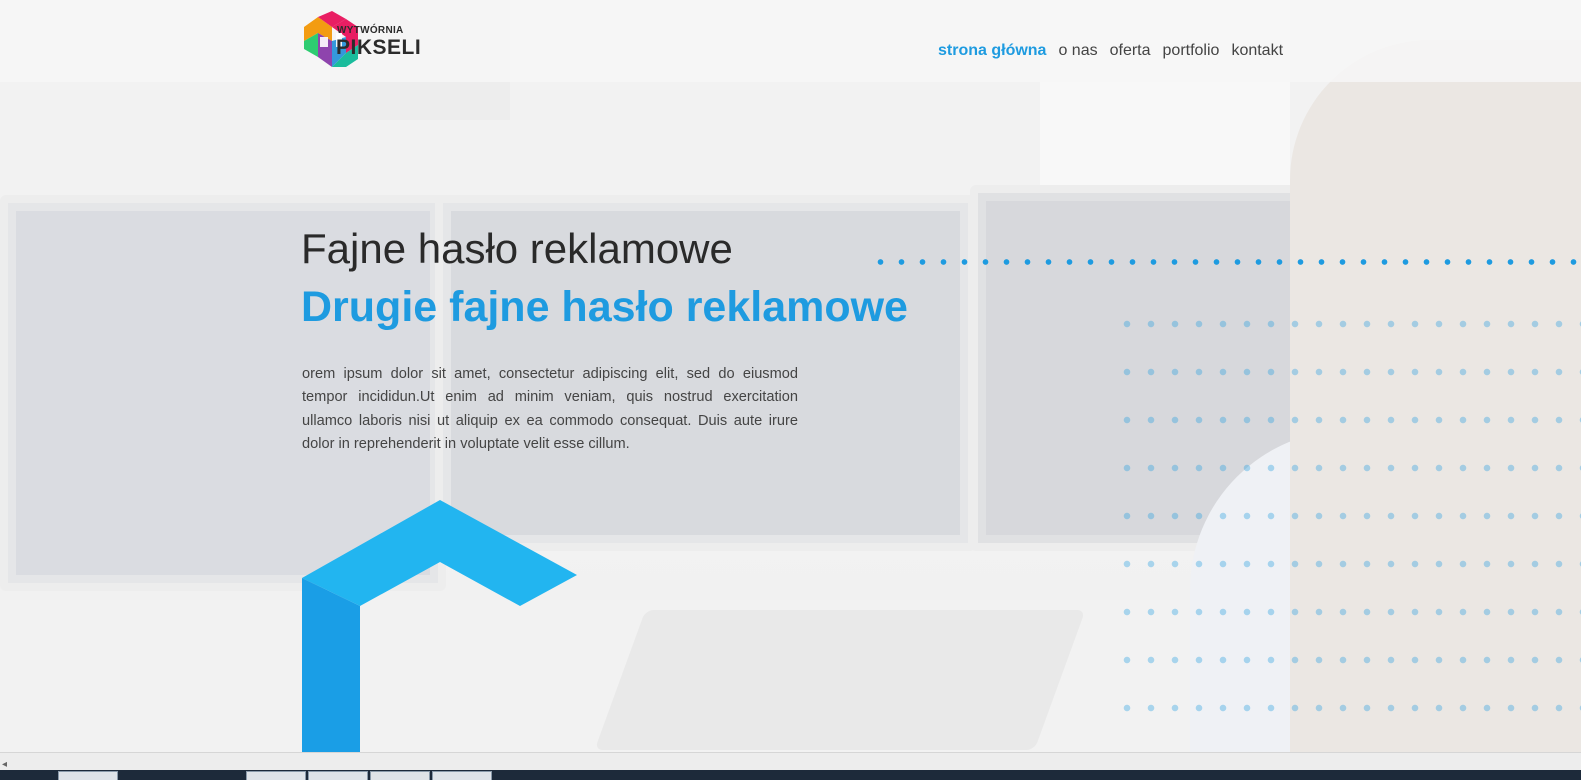 This screenshot has height=780, width=1581. What do you see at coordinates (4, 764) in the screenshot?
I see `scroll-left-arrow-icon: ◂` at bounding box center [4, 764].